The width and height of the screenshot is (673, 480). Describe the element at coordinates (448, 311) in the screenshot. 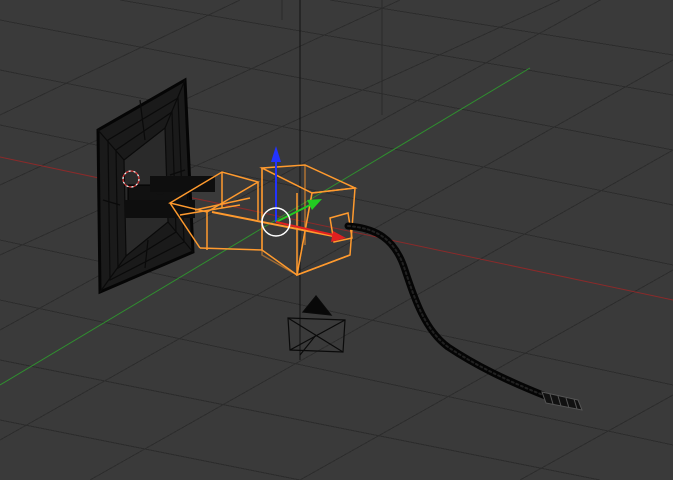

I see `cable` at that location.